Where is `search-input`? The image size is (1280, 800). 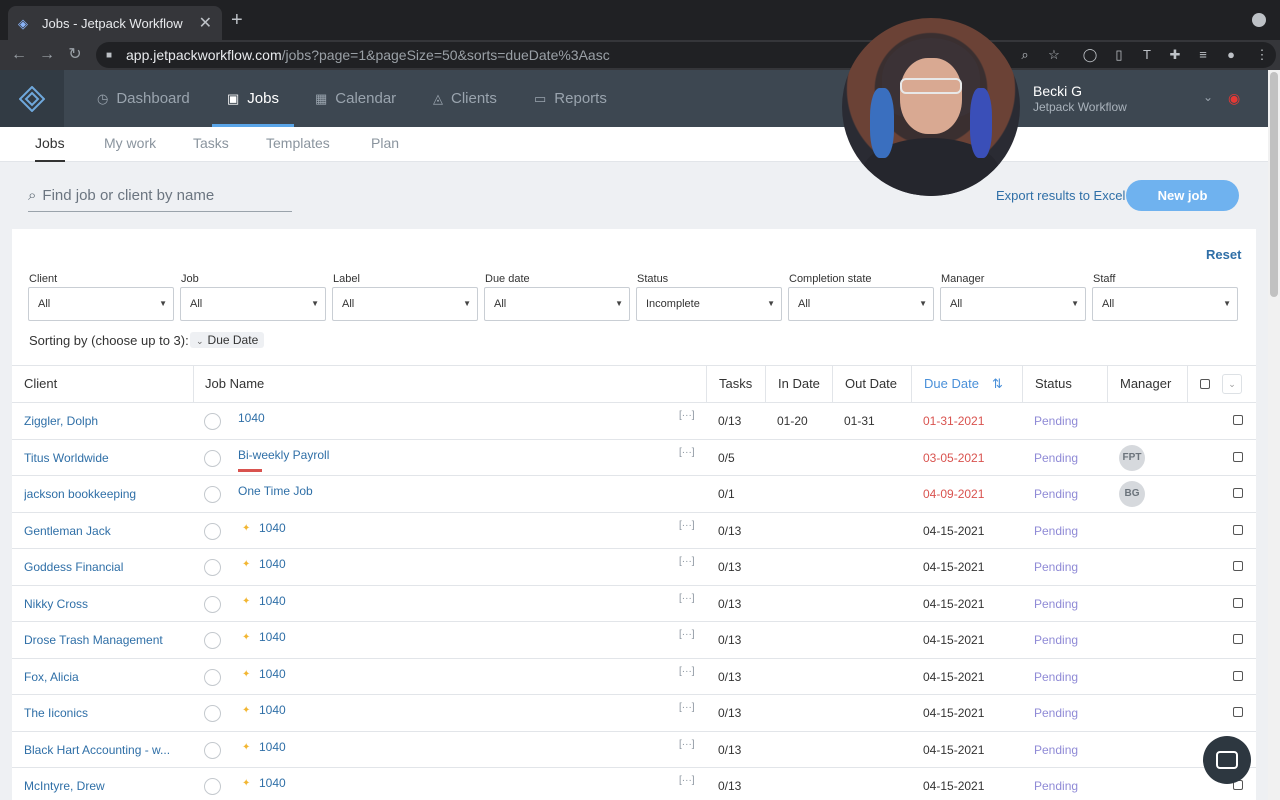
search-input is located at coordinates (157, 195).